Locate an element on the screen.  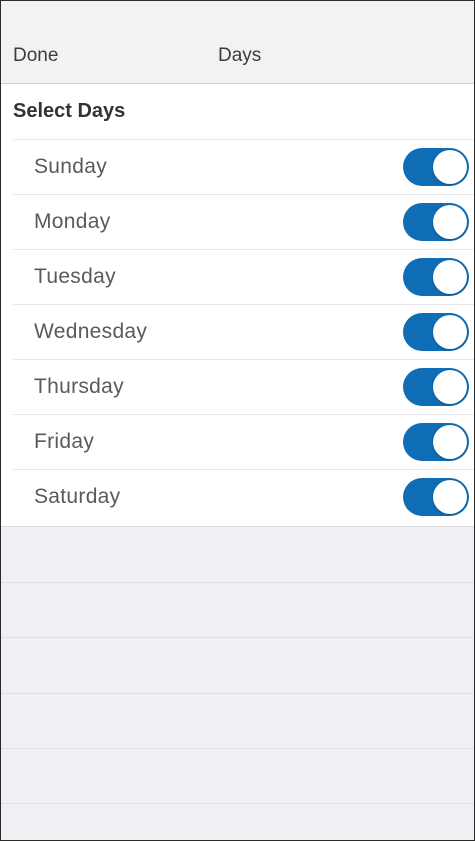
day-label: Sunday is located at coordinates (71, 166).